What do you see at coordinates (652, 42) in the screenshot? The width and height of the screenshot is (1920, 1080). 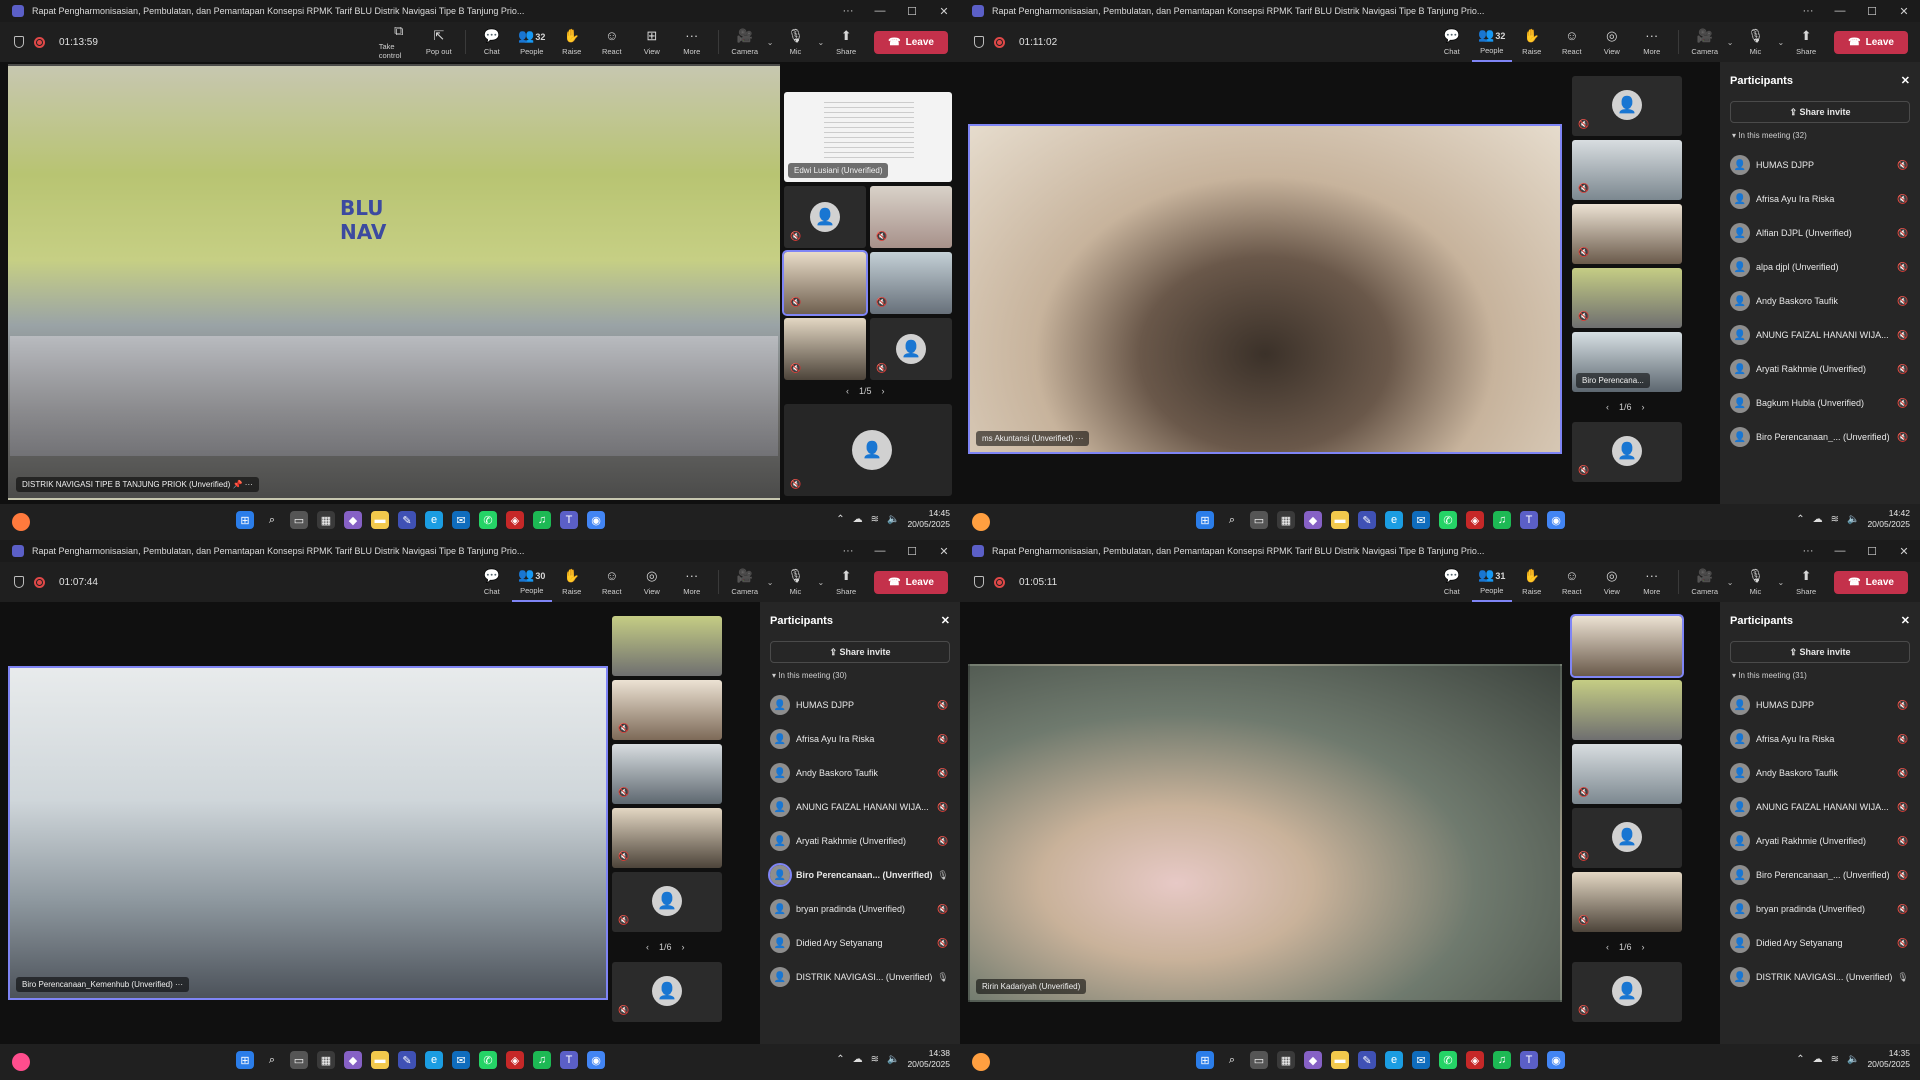 I see `view-button: ⊞ View` at bounding box center [652, 42].